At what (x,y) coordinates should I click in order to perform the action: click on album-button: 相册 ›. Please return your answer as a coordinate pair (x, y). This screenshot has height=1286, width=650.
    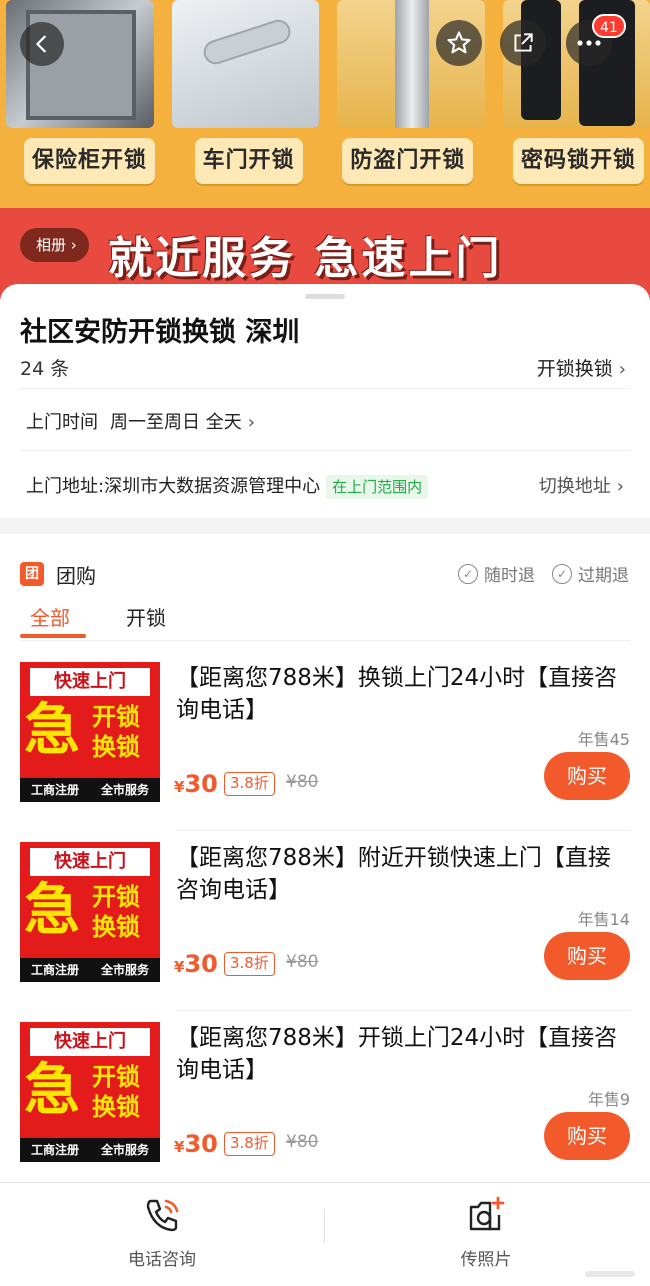
    Looking at the image, I should click on (54, 245).